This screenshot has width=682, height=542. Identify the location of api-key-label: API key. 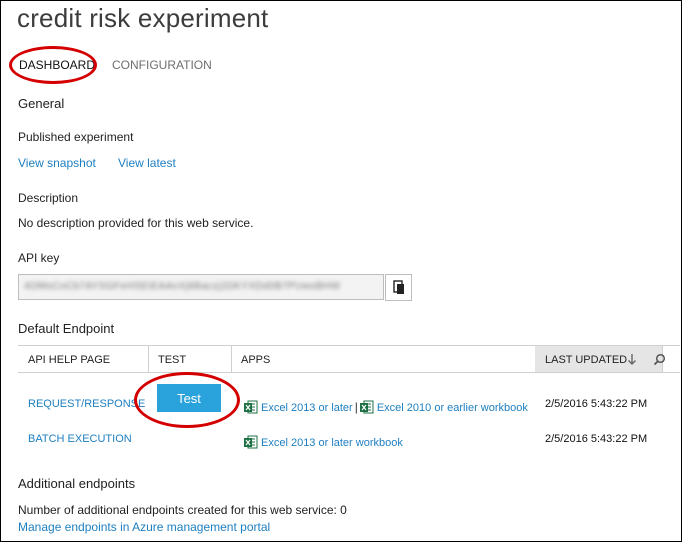
(39, 258).